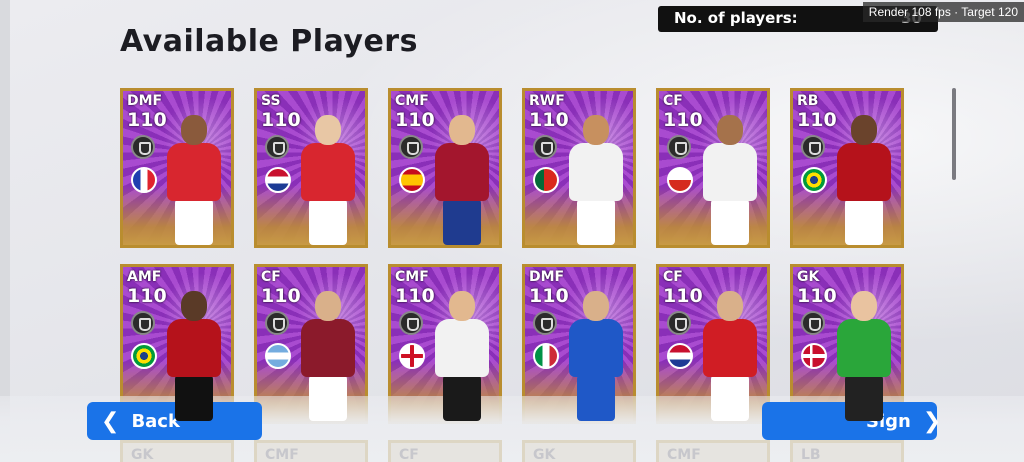 This screenshot has height=462, width=1024. I want to click on partial-card-position: LB, so click(847, 451).